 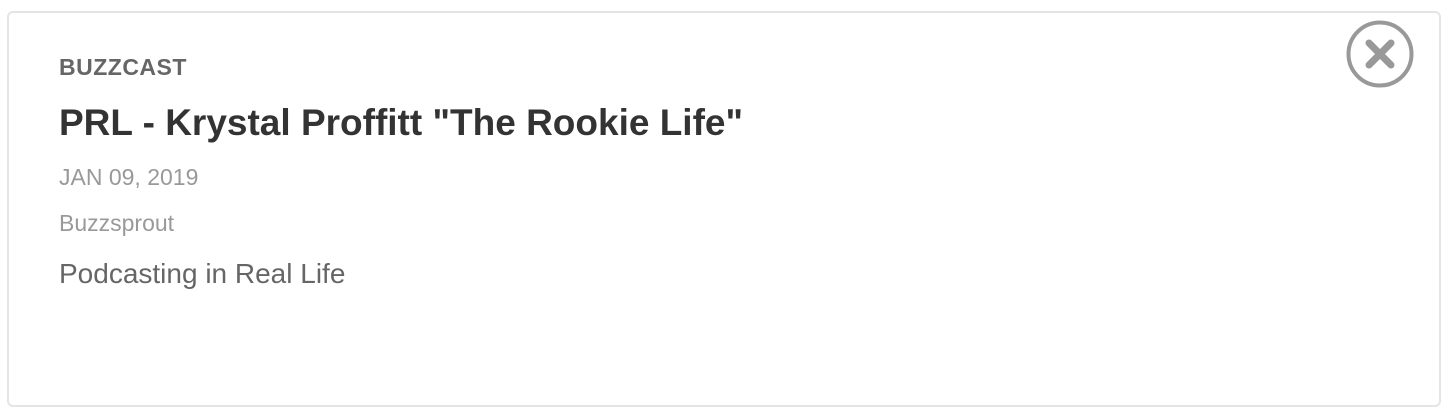 What do you see at coordinates (202, 273) in the screenshot?
I see `episode-description: Podcasting in Real Life` at bounding box center [202, 273].